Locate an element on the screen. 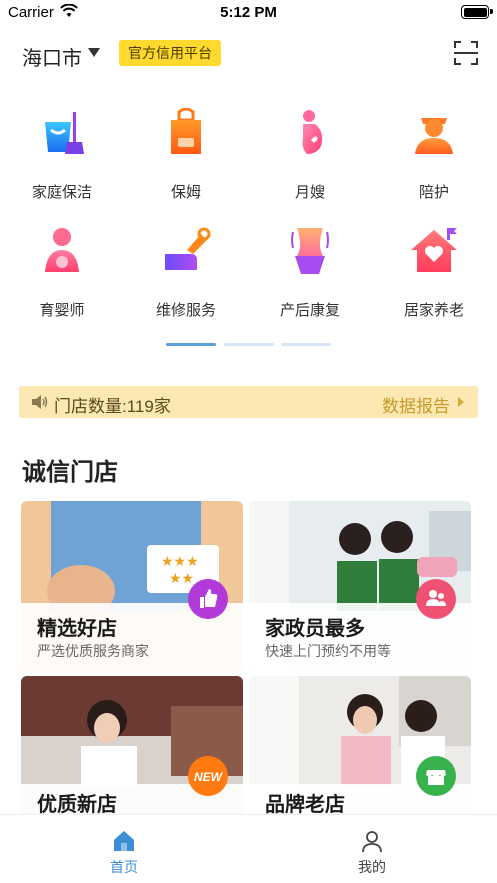 This screenshot has height=883, width=497. service-home-elderly-care: 居家养老 is located at coordinates (434, 276).